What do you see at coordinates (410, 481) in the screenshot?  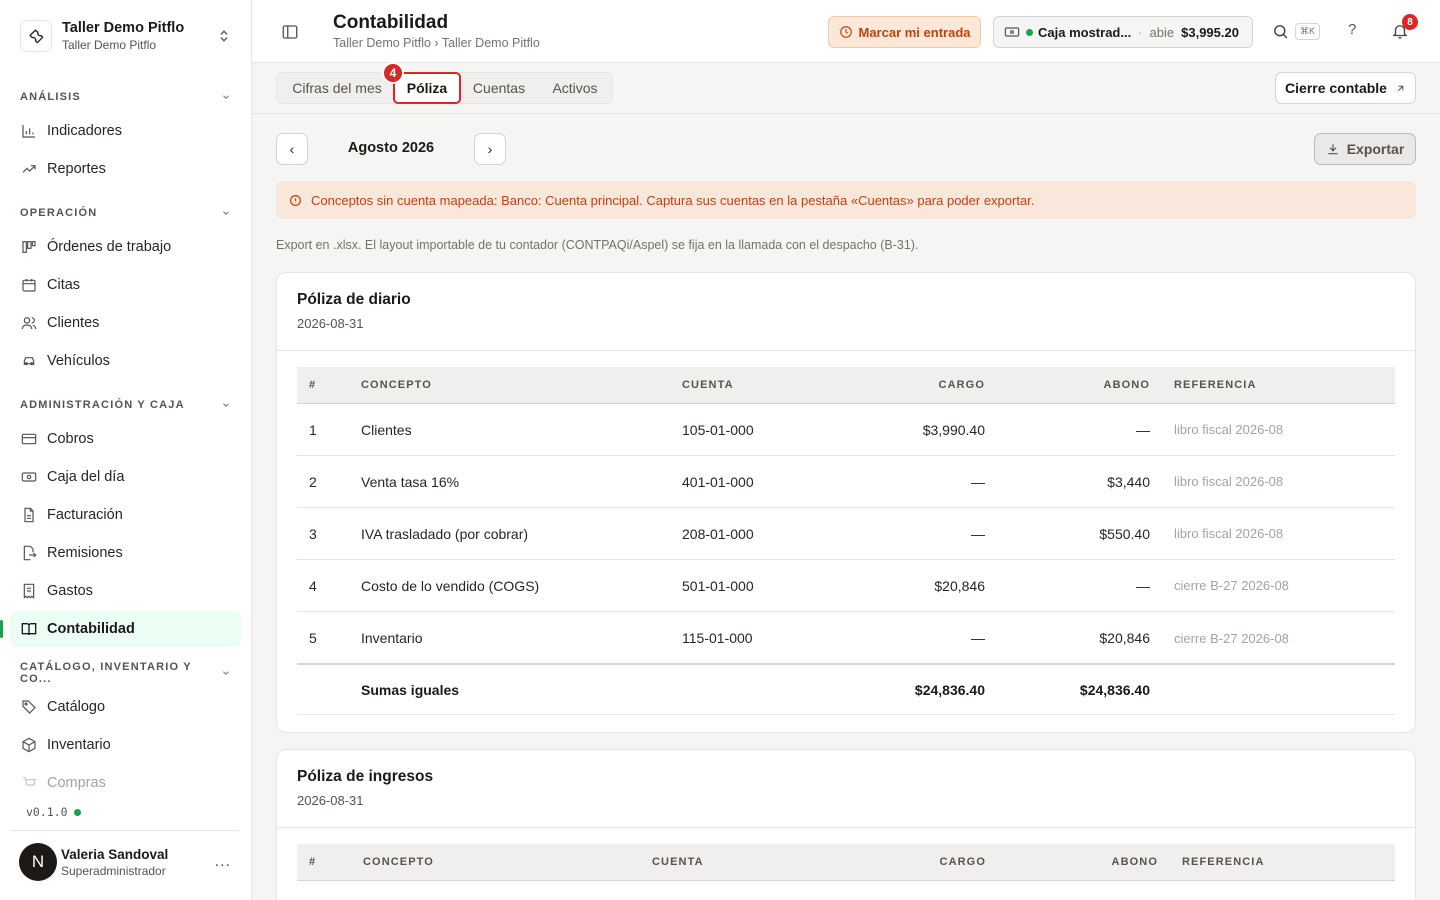 I see `row-concepto: Venta tasa 16%` at bounding box center [410, 481].